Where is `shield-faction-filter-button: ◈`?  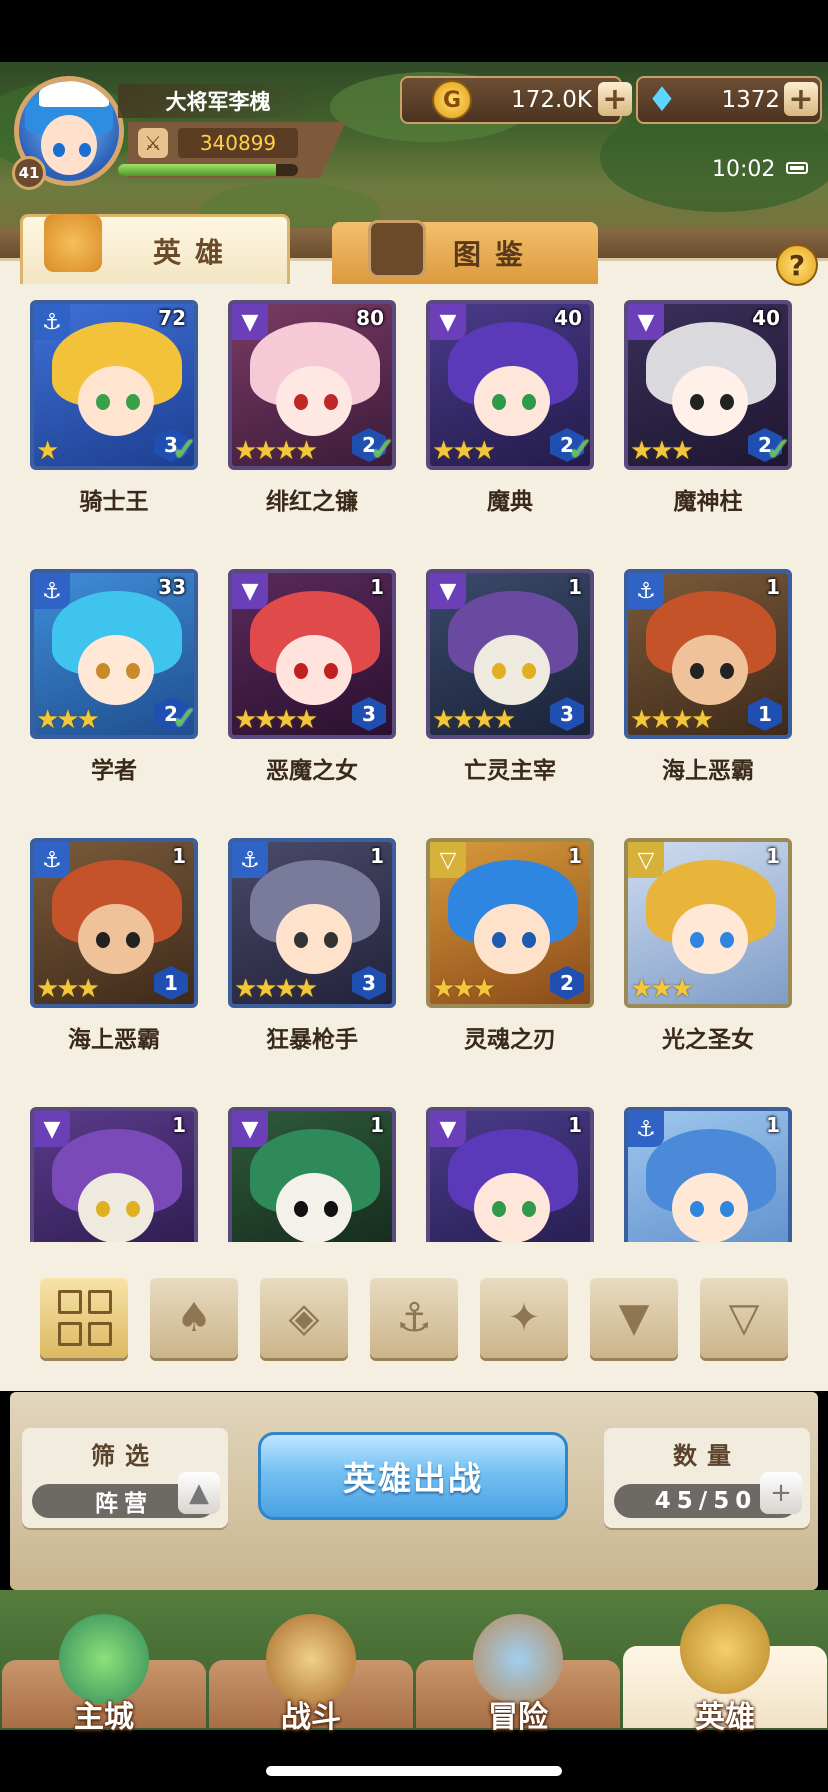 shield-faction-filter-button: ◈ is located at coordinates (304, 1318).